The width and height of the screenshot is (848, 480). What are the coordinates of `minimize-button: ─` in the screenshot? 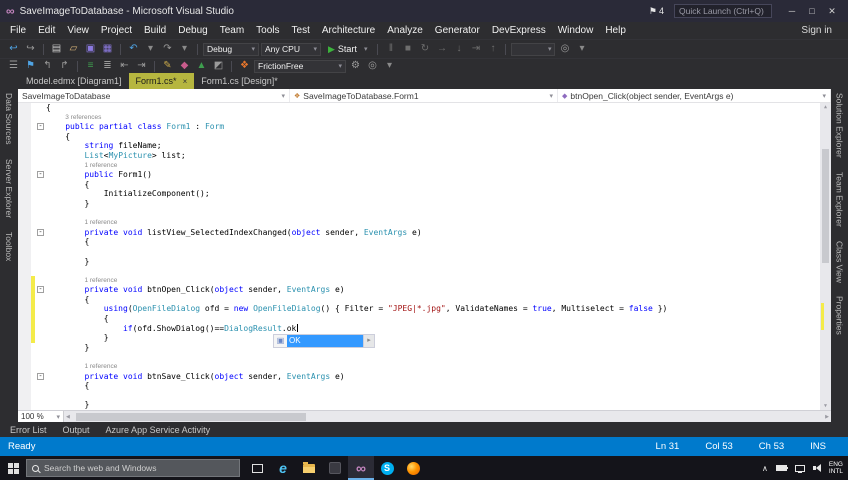 It's located at (792, 11).